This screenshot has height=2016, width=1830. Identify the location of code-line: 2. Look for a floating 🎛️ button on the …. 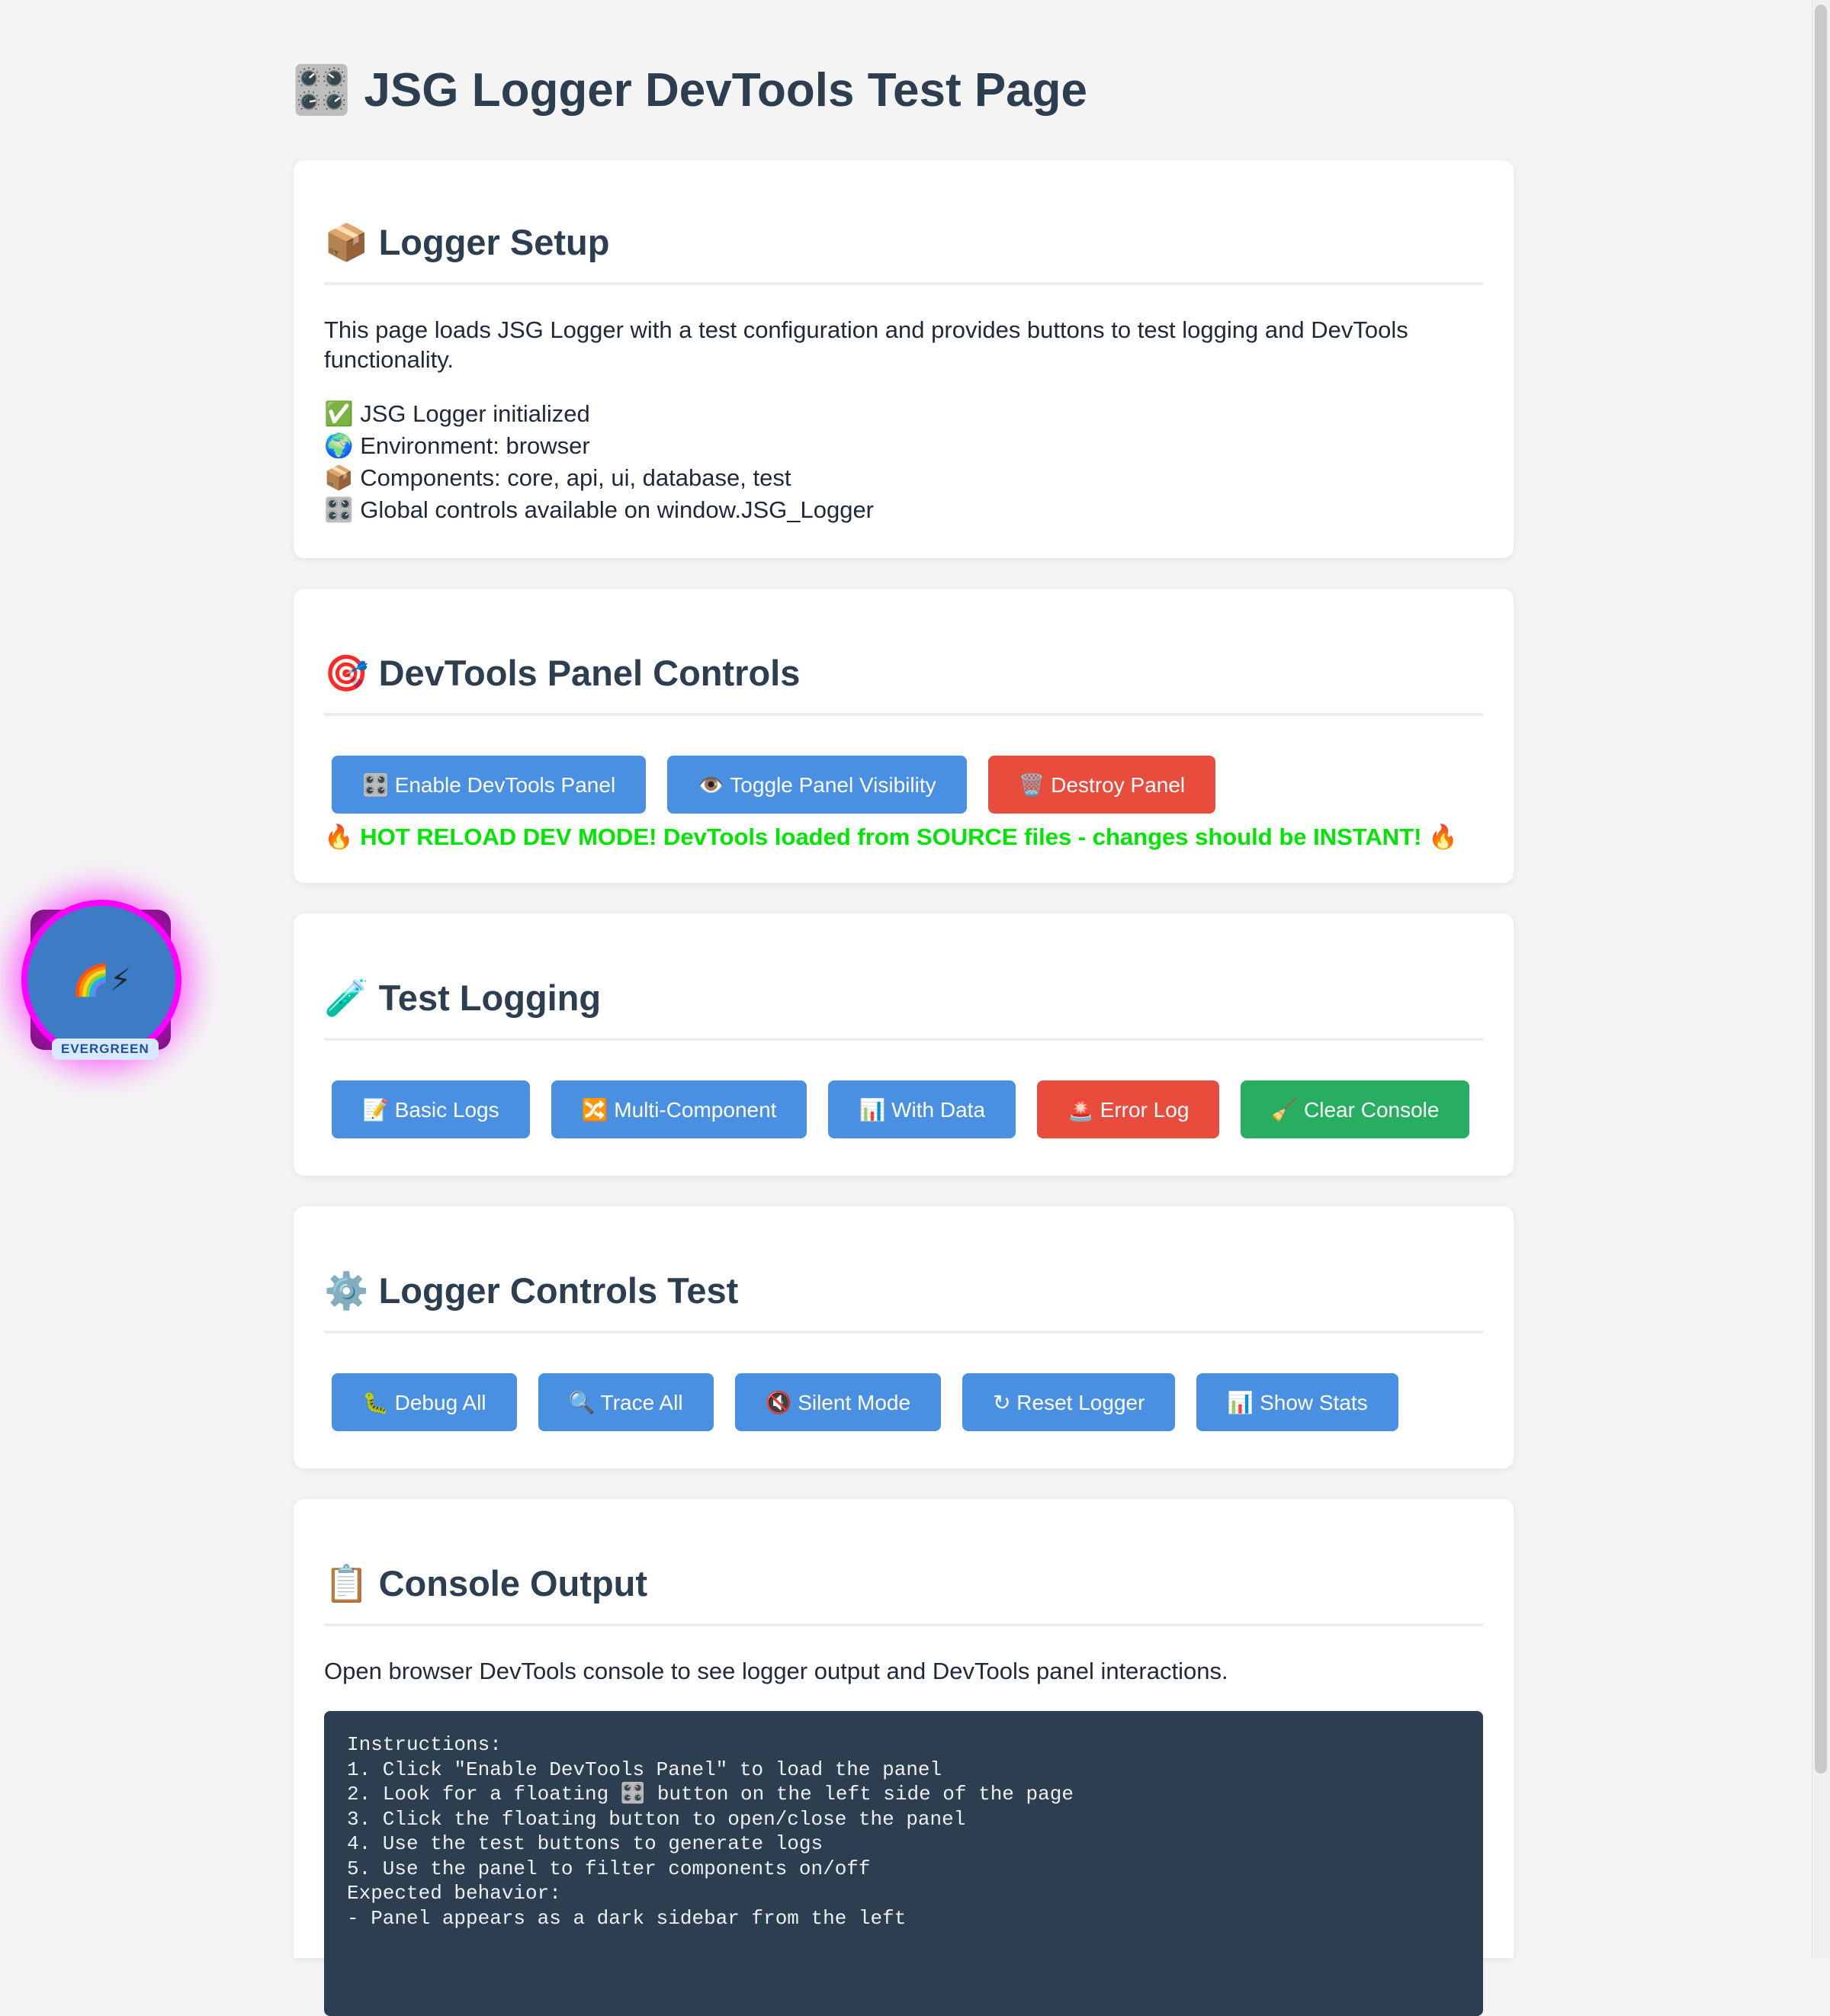
(710, 1794).